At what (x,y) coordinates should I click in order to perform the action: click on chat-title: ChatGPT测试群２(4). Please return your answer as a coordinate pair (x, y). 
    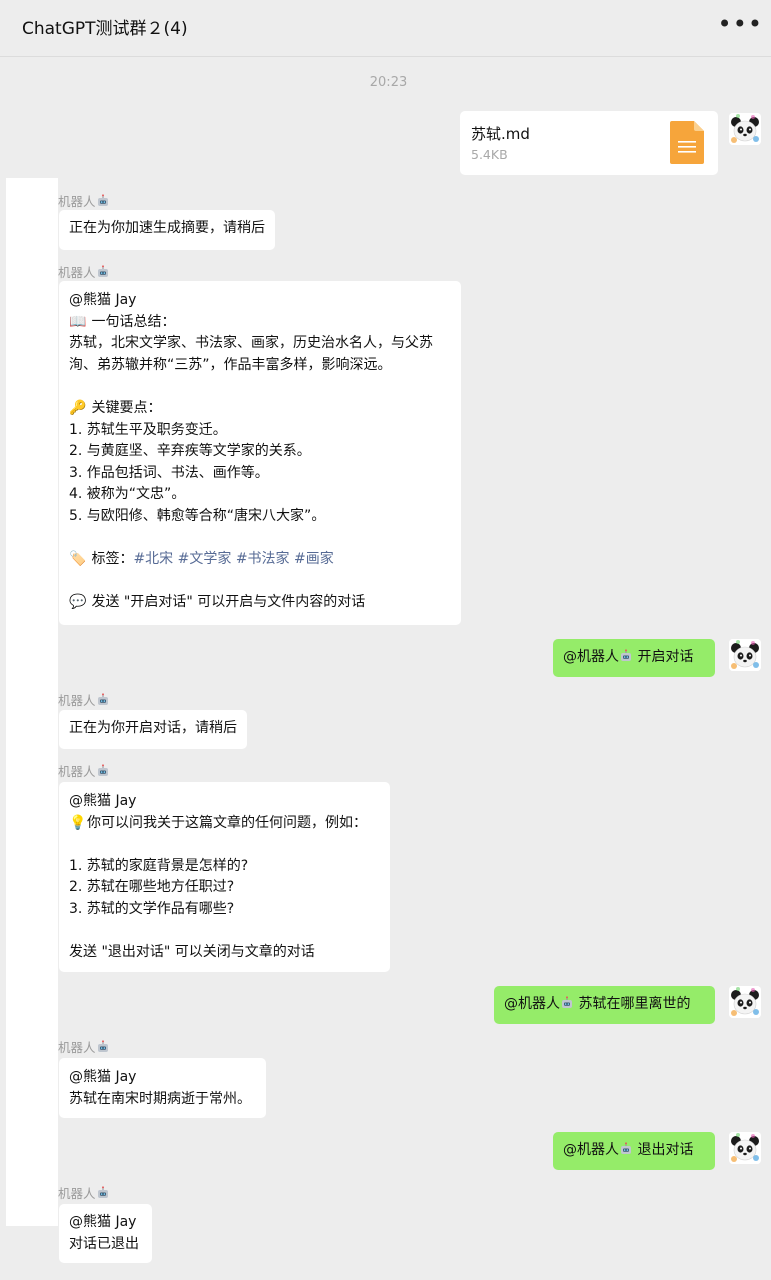
    Looking at the image, I should click on (105, 29).